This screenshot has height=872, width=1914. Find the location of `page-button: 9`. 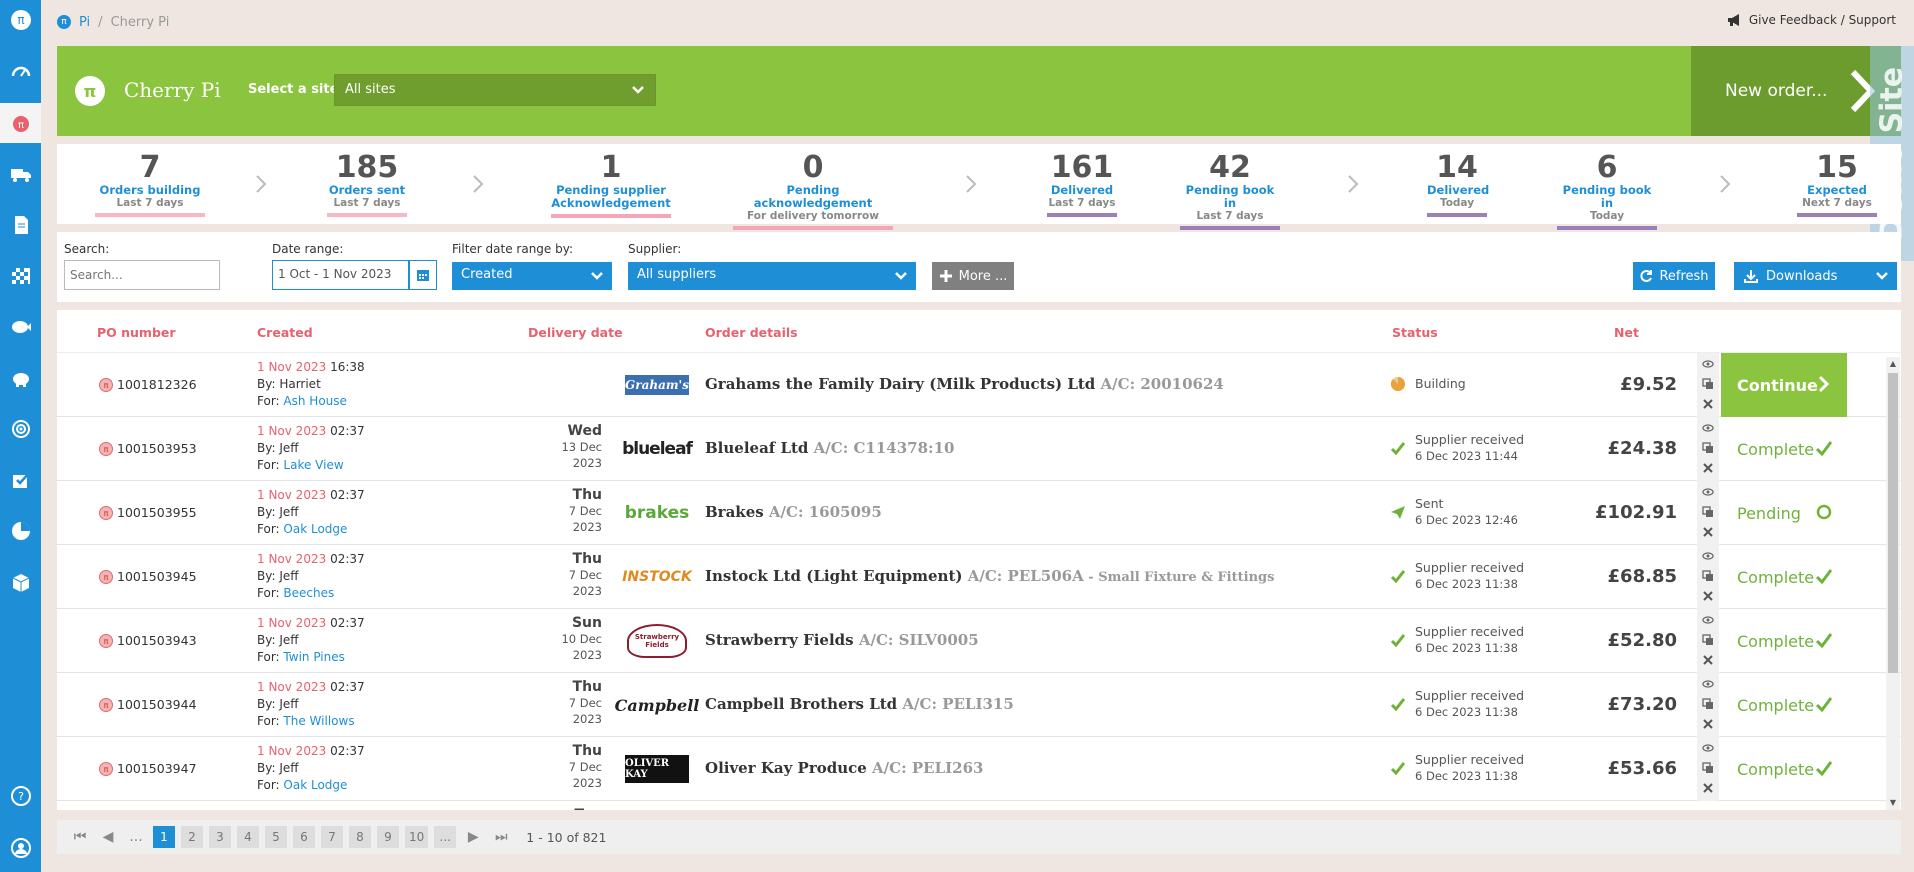

page-button: 9 is located at coordinates (388, 837).